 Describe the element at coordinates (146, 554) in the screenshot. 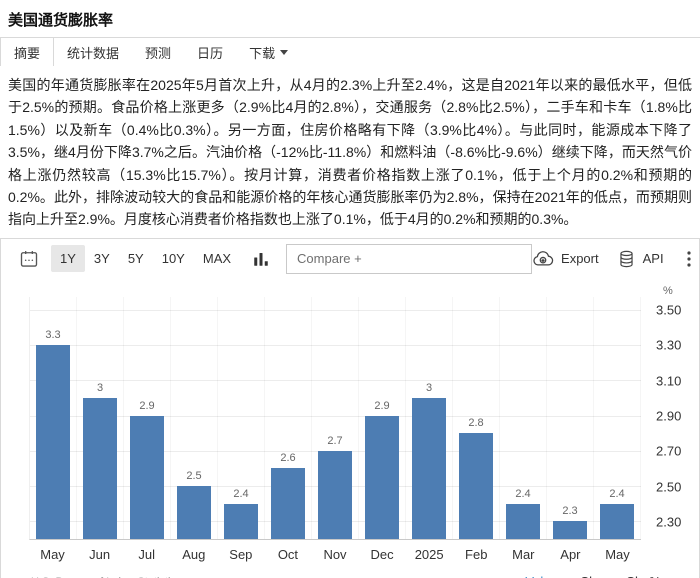

I see `x-axis-label: Jul` at that location.